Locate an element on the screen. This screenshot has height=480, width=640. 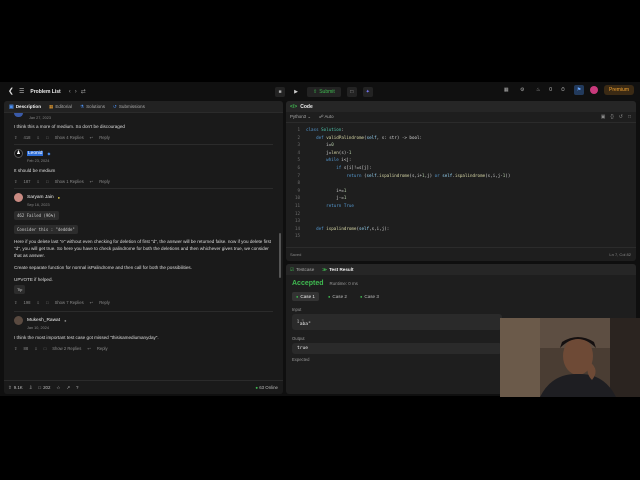
line-number: 4 is located at coordinates (298, 152).